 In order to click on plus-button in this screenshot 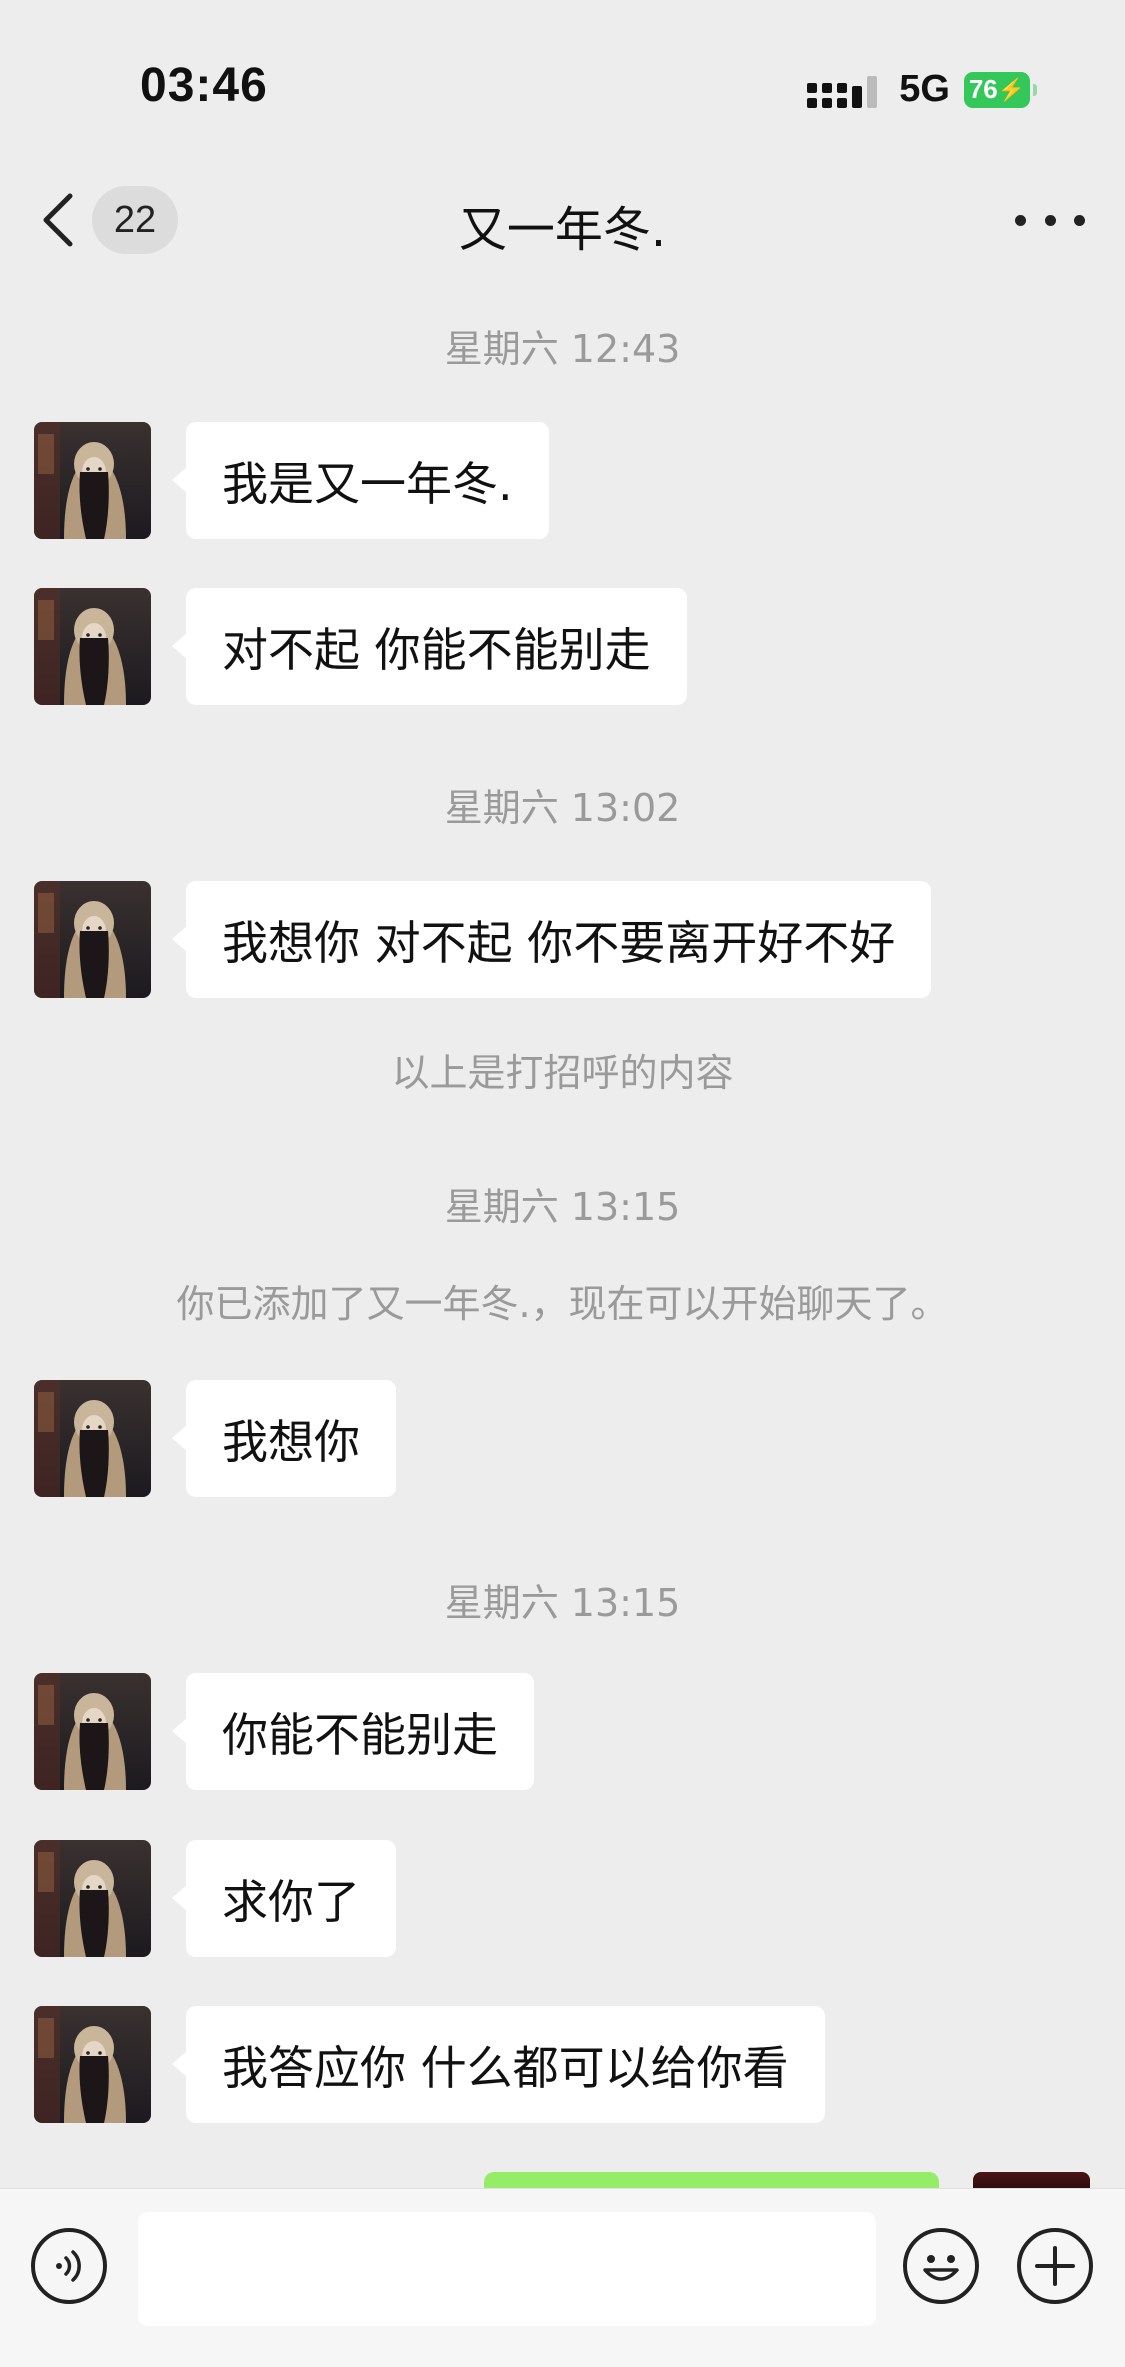, I will do `click(1055, 2266)`.